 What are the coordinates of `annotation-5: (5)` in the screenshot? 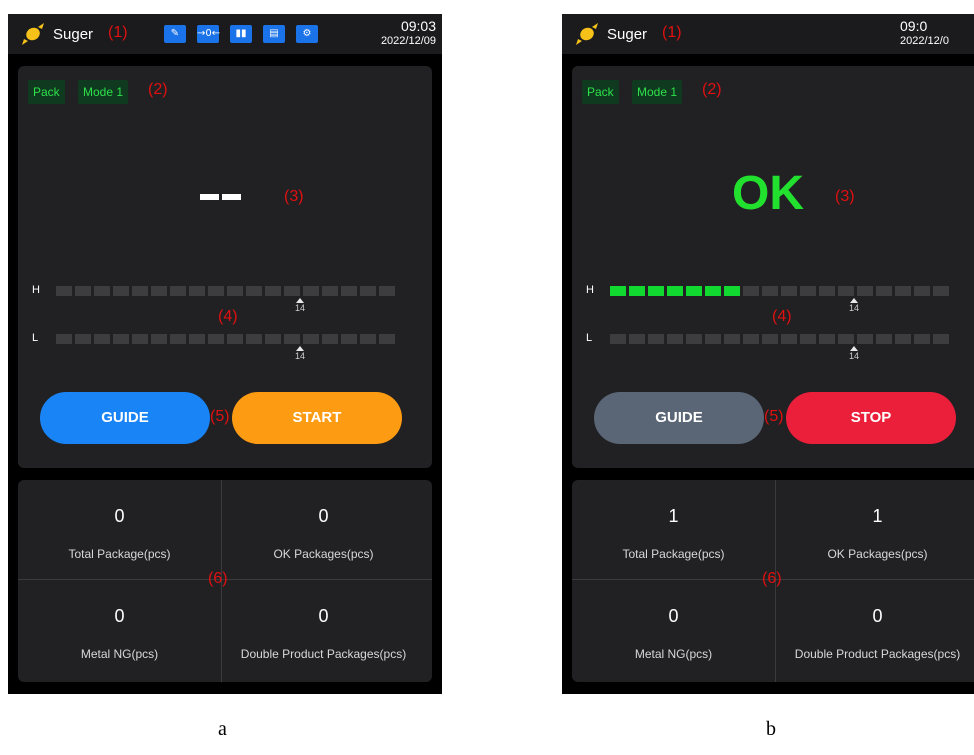 It's located at (220, 416).